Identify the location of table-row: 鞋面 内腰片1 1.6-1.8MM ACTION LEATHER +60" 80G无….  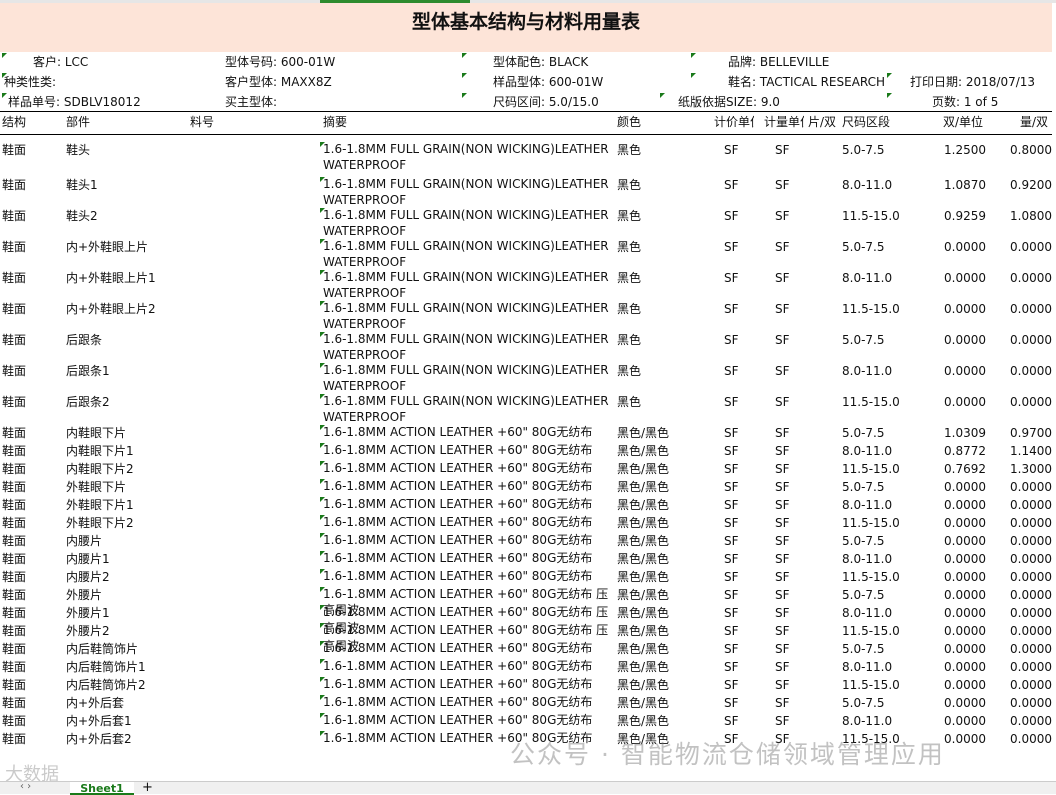
(526, 560).